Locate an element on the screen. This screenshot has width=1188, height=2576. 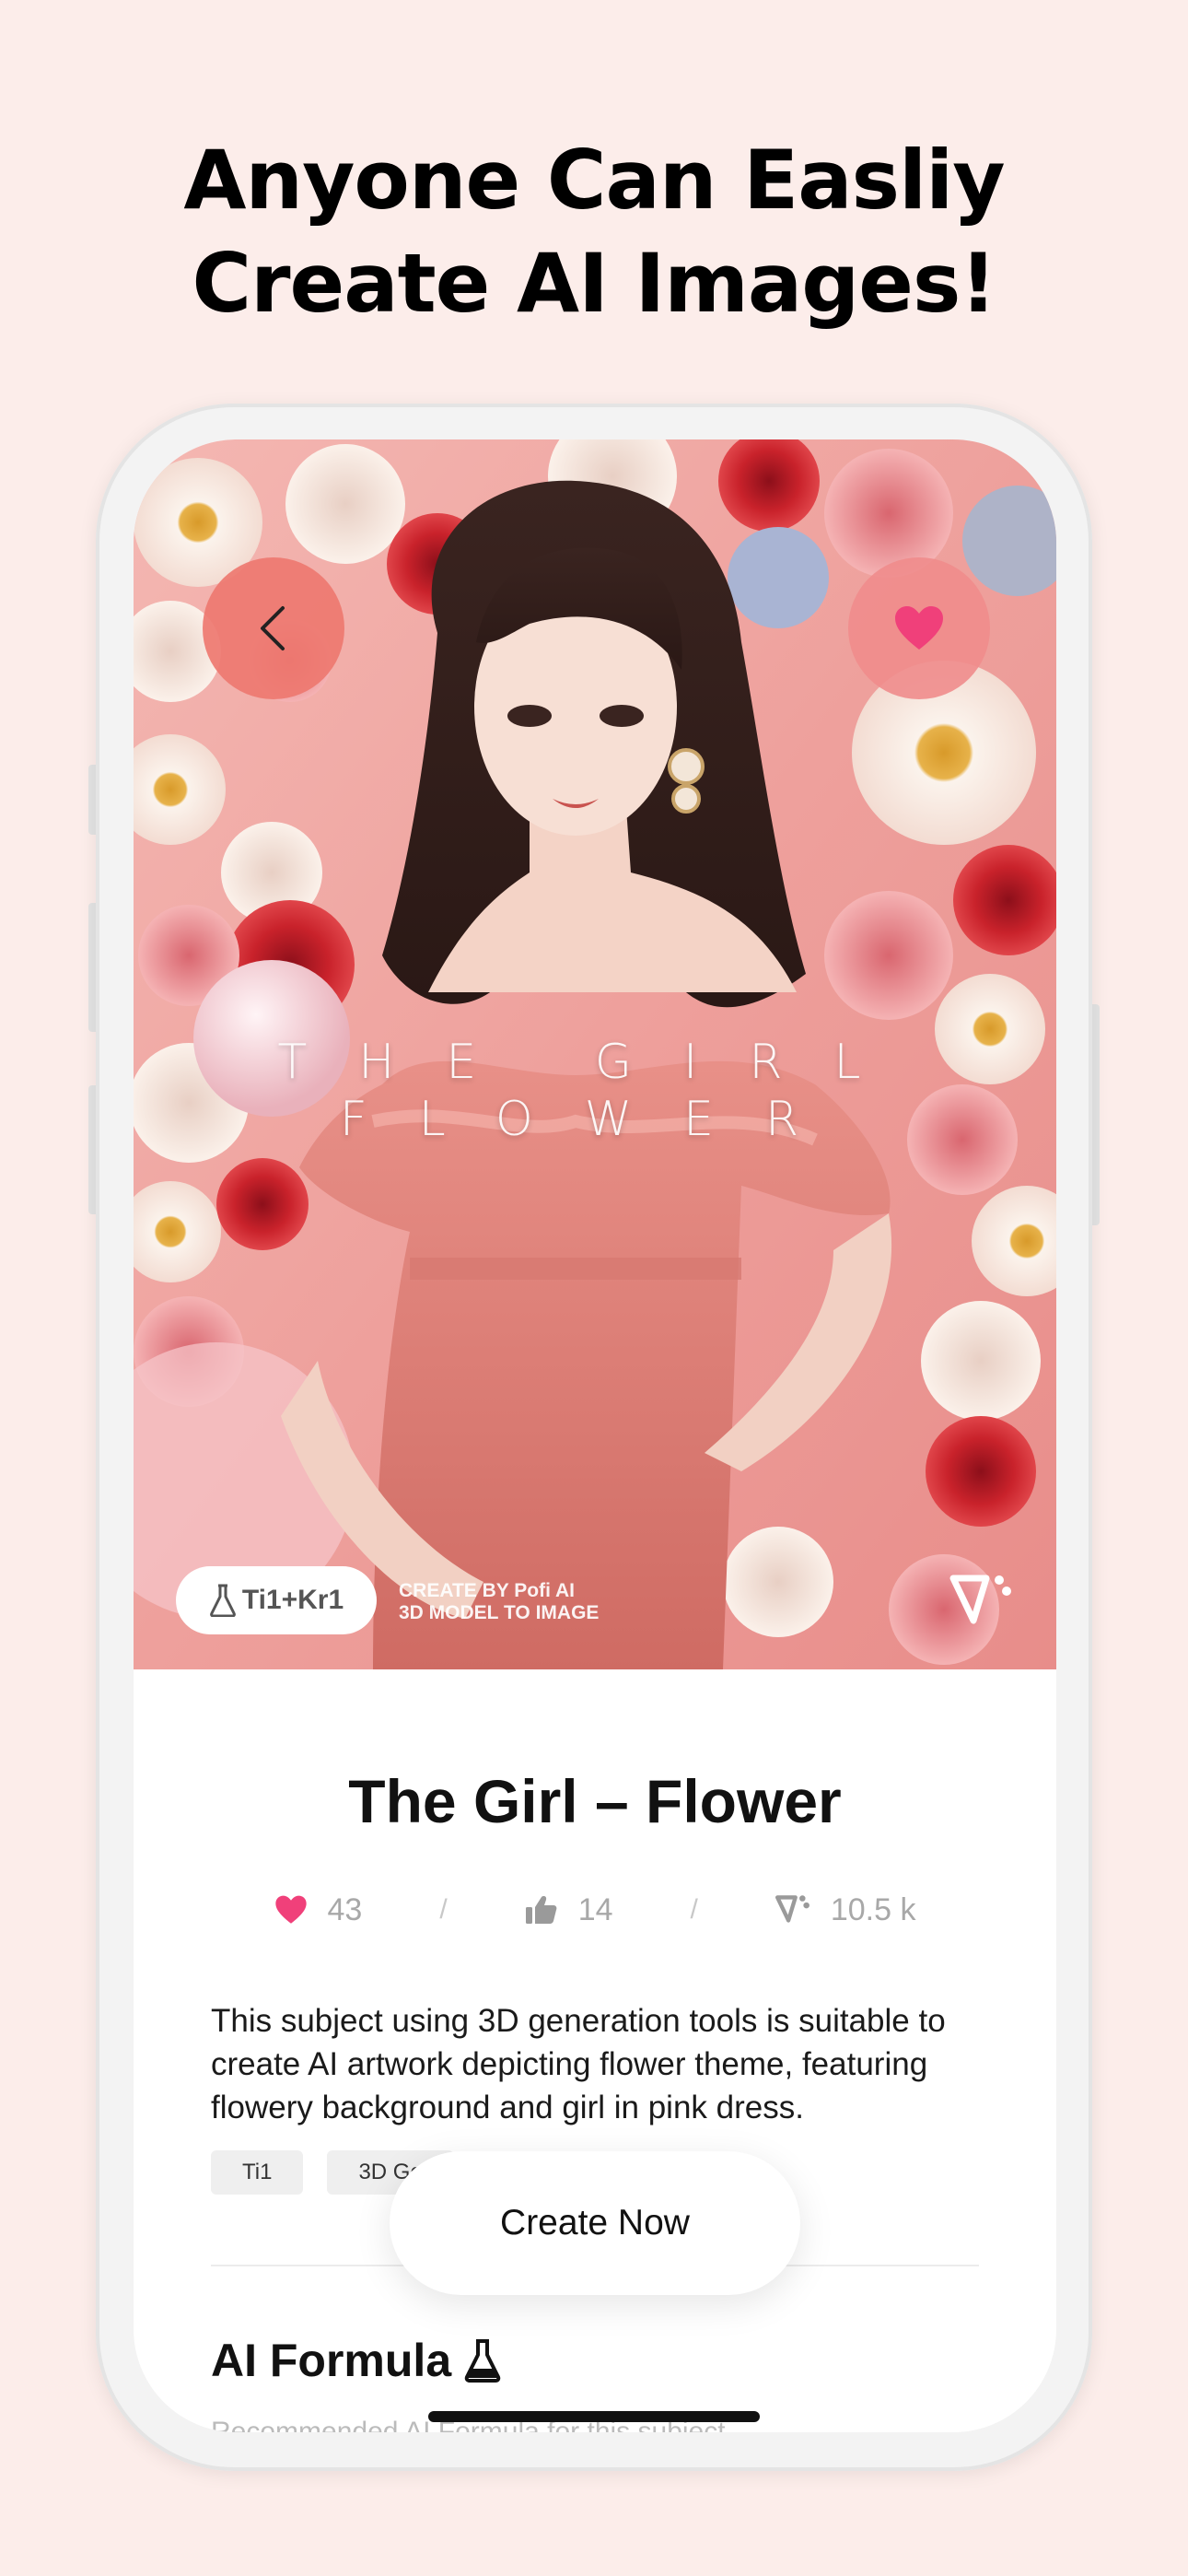
tag-chip: Ti1 is located at coordinates (257, 2172).